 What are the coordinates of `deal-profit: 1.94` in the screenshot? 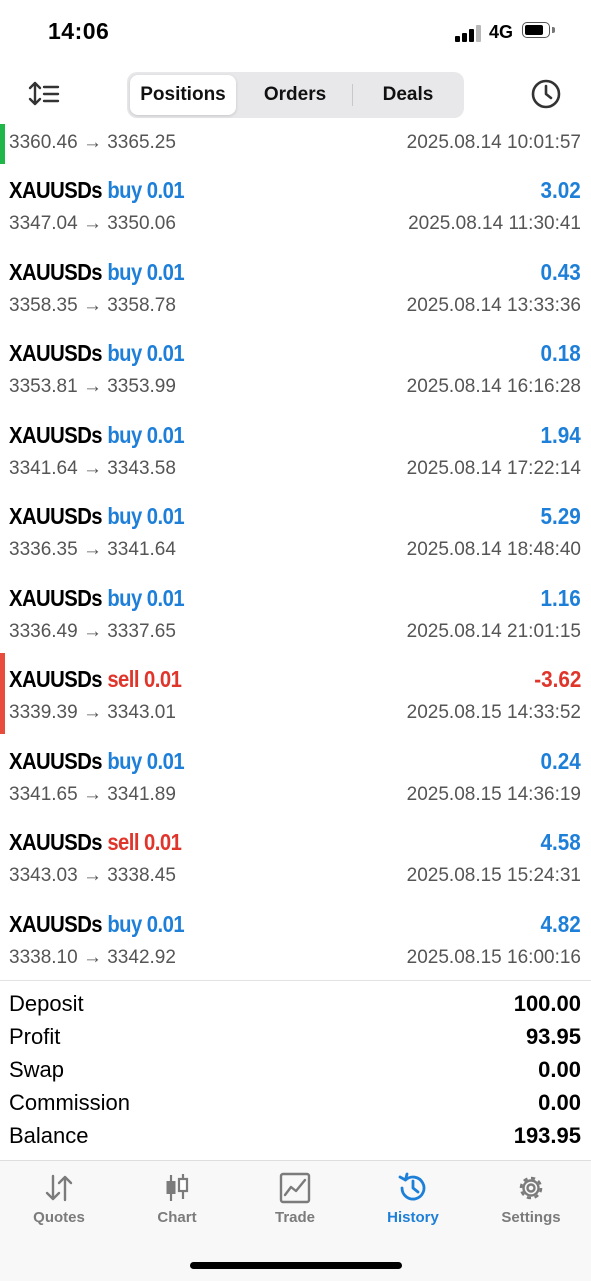 It's located at (560, 434).